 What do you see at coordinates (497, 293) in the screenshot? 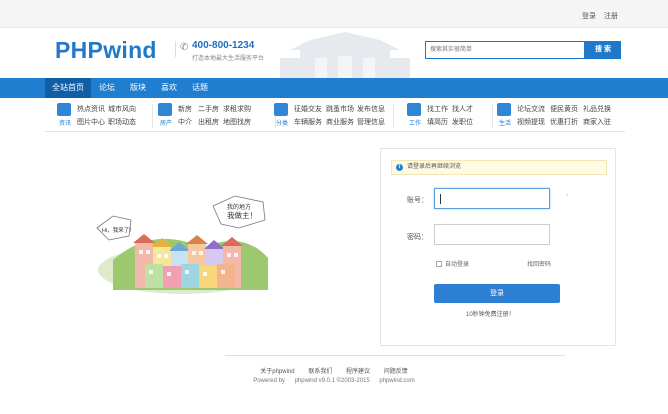
I see `login-button: 登录` at bounding box center [497, 293].